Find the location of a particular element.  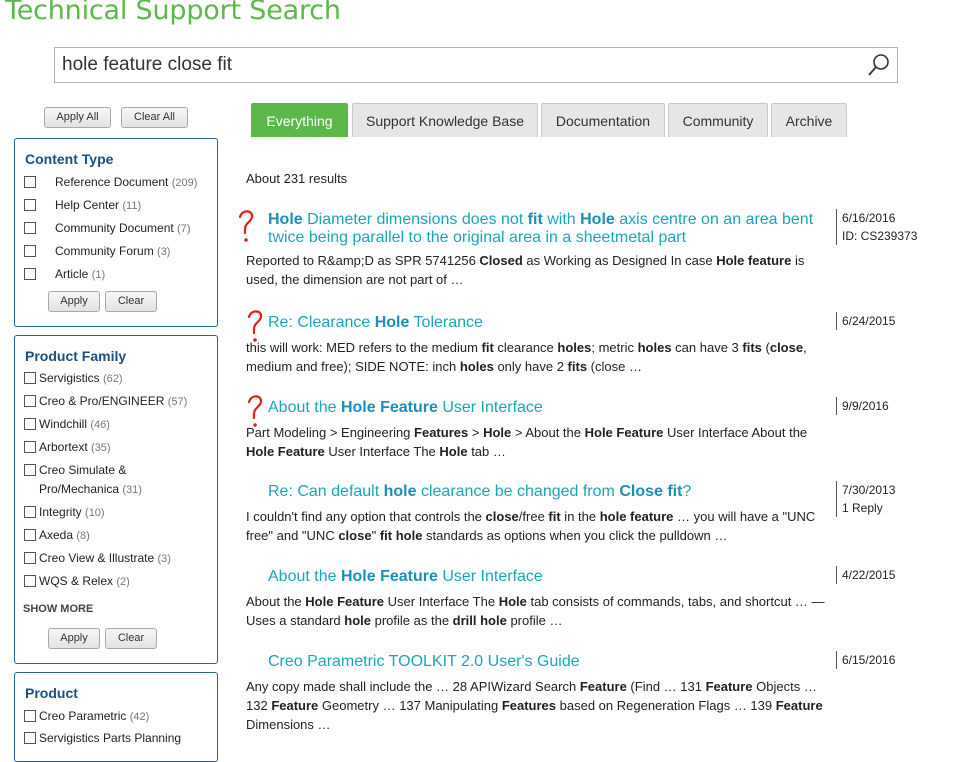

content-type-option: Article (1) is located at coordinates (80, 275).